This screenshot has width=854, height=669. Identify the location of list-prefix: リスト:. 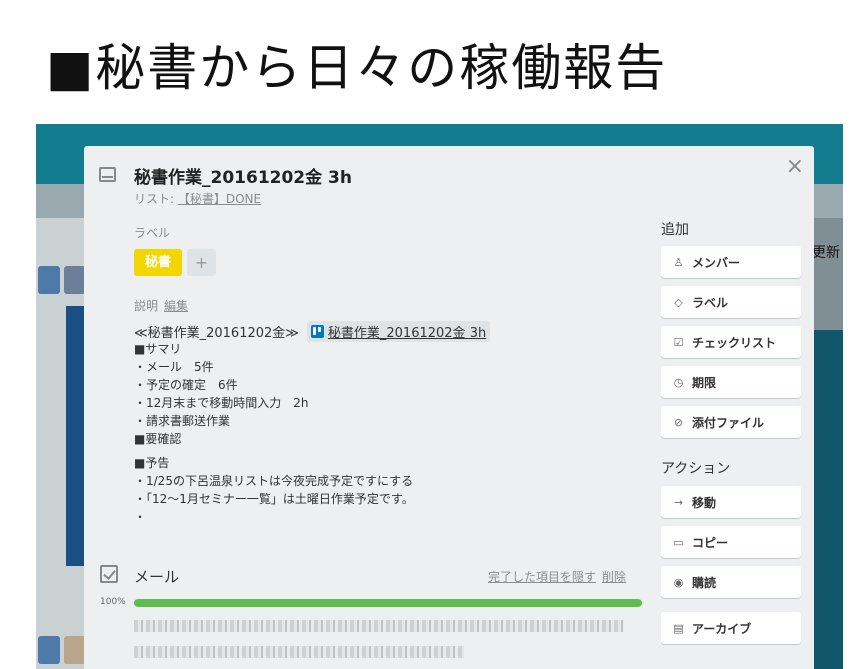
(156, 199).